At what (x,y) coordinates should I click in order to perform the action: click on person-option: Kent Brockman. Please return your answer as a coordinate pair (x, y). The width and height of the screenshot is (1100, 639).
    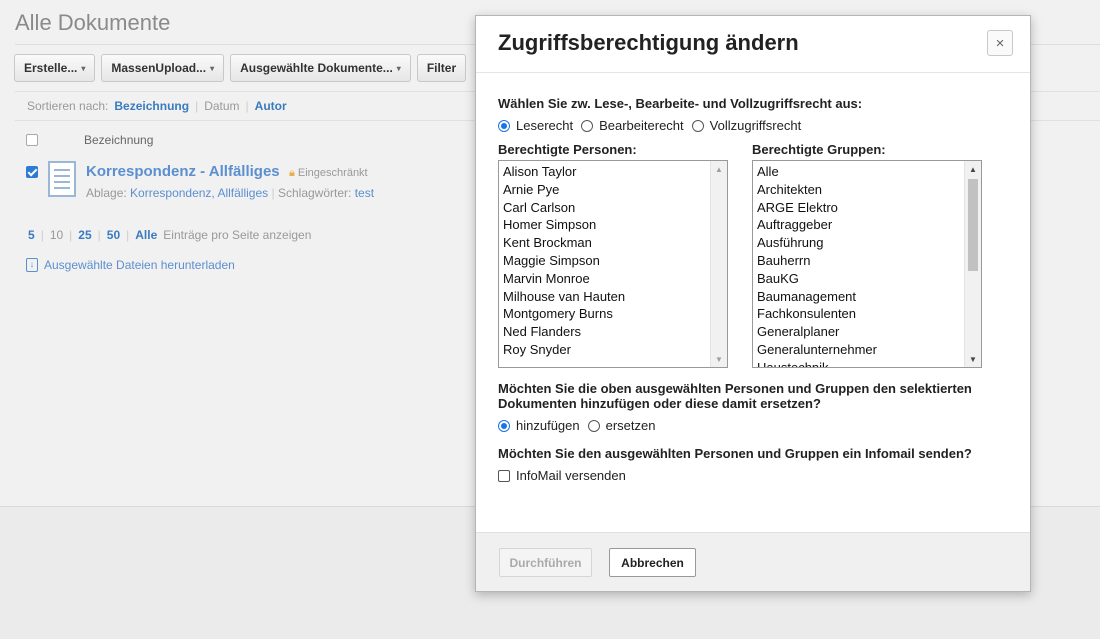
    Looking at the image, I should click on (615, 243).